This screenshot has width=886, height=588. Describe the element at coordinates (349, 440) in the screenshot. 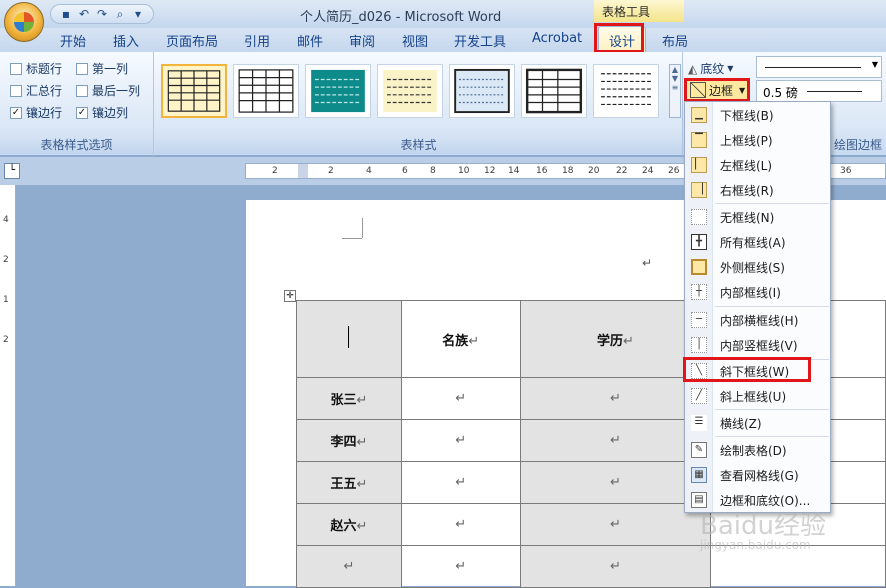

I see `table-cell: 李四↵` at that location.